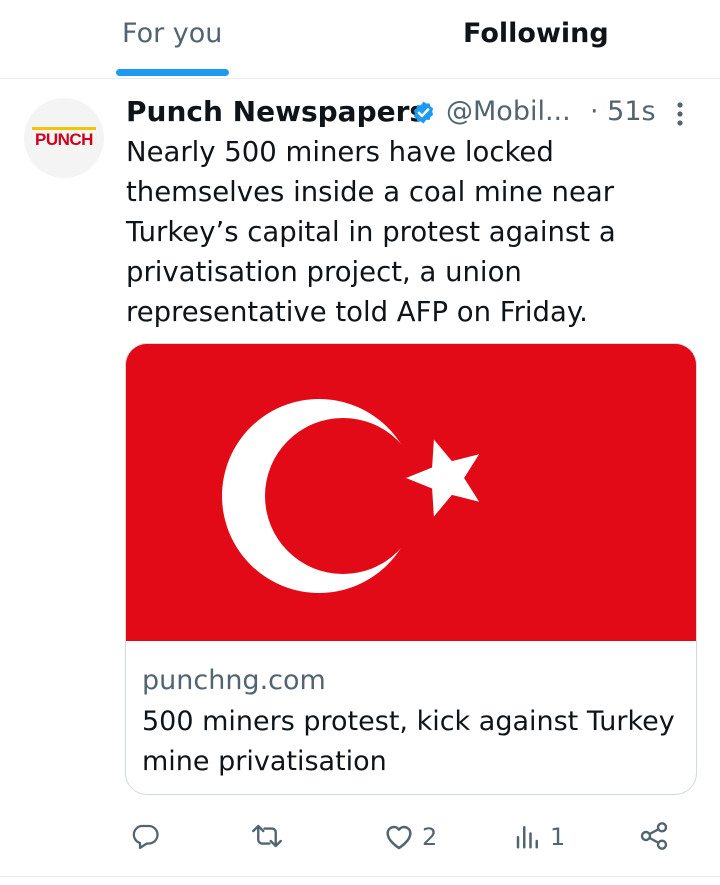 Image resolution: width=720 pixels, height=885 pixels. What do you see at coordinates (423, 112) in the screenshot?
I see `verified-badge-icon` at bounding box center [423, 112].